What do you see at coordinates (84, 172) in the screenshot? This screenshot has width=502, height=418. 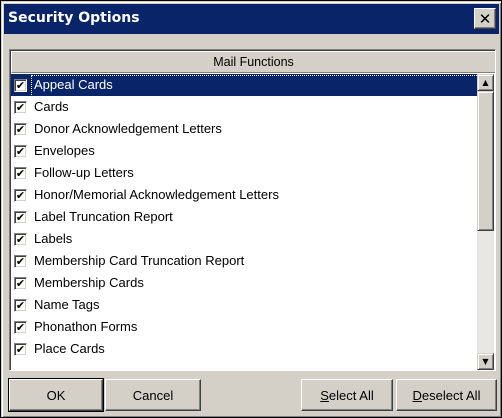 I see `list-item-label: Follow-up Letters` at bounding box center [84, 172].